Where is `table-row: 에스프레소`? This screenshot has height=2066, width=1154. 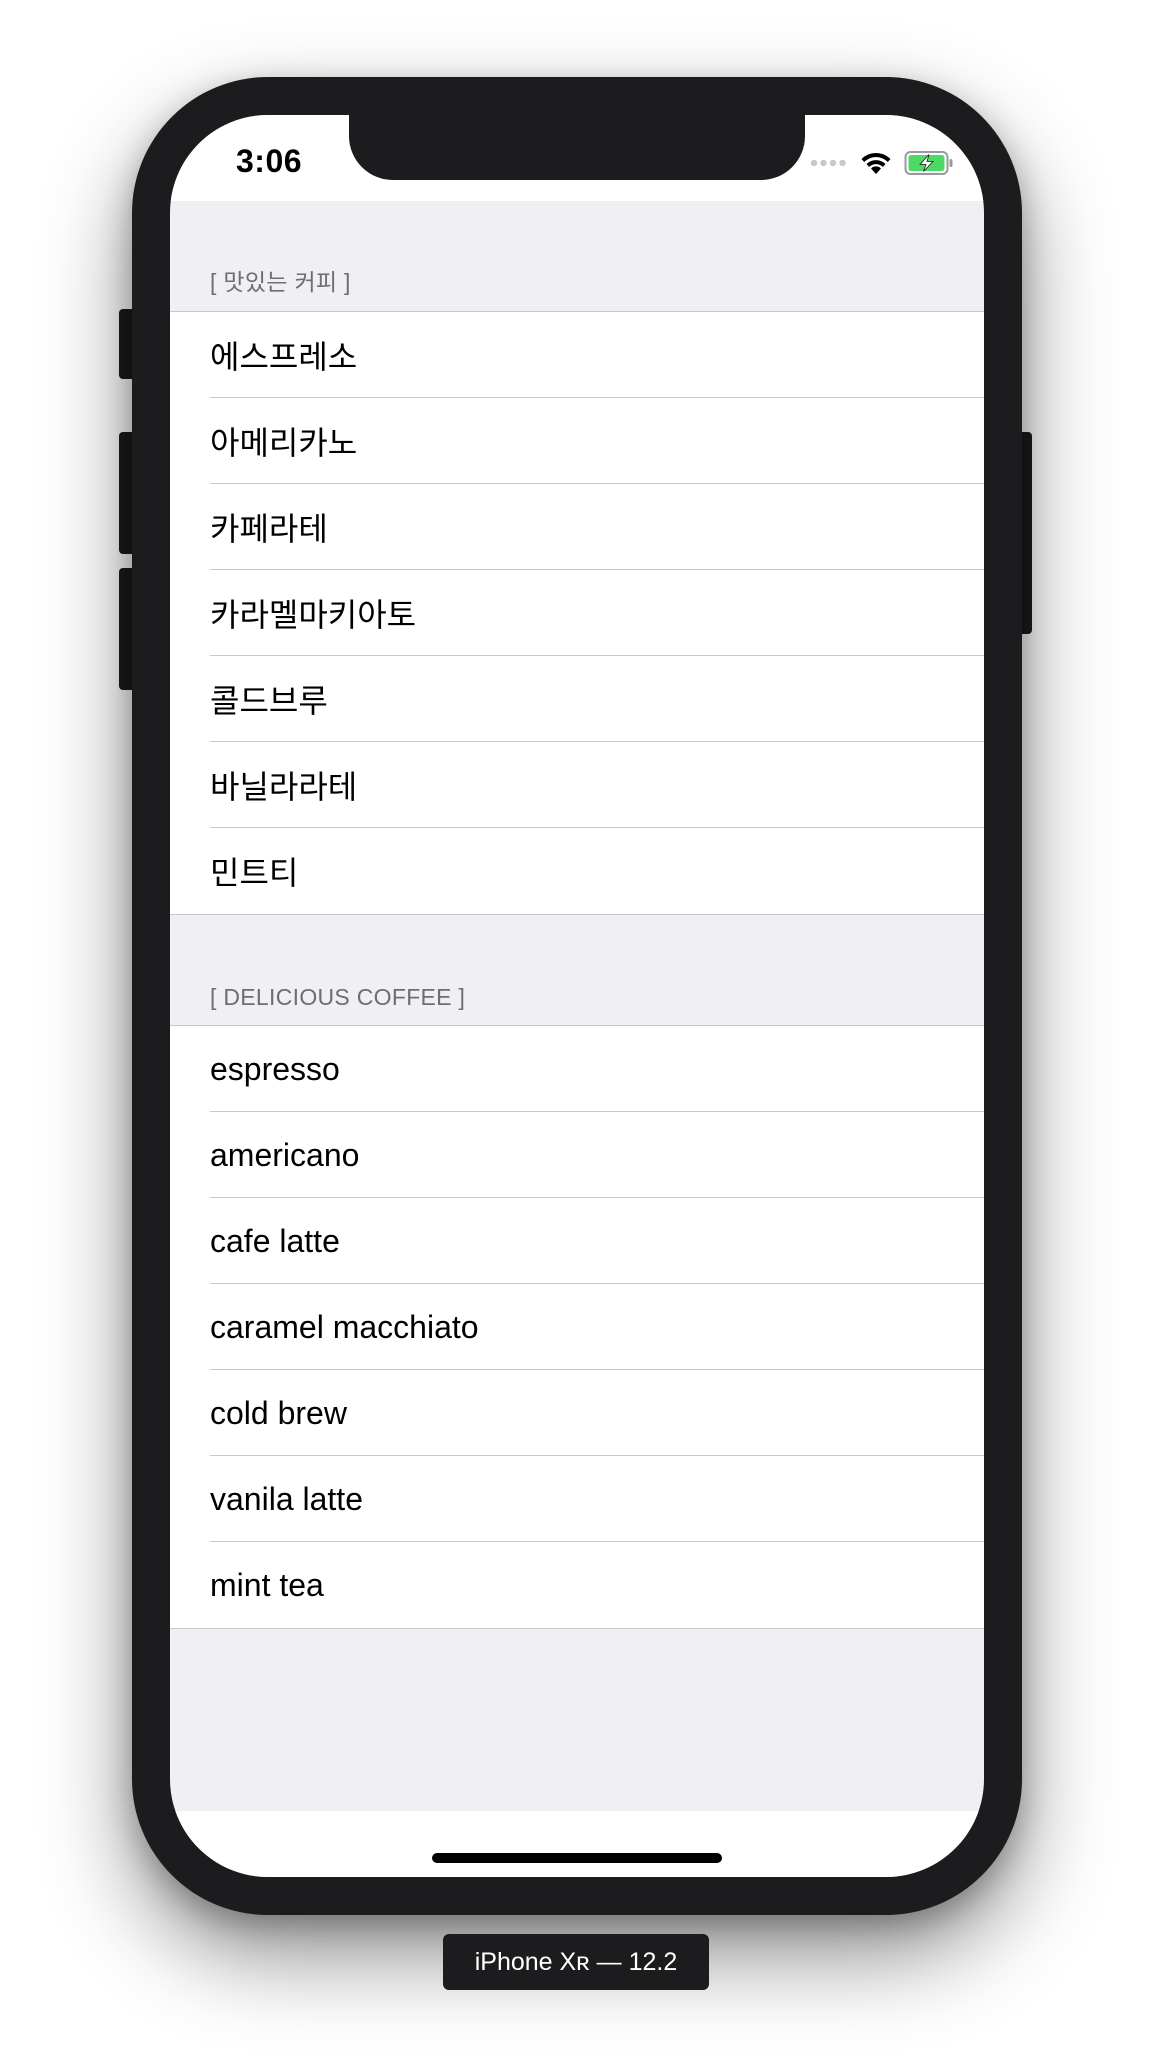 table-row: 에스프레소 is located at coordinates (577, 355).